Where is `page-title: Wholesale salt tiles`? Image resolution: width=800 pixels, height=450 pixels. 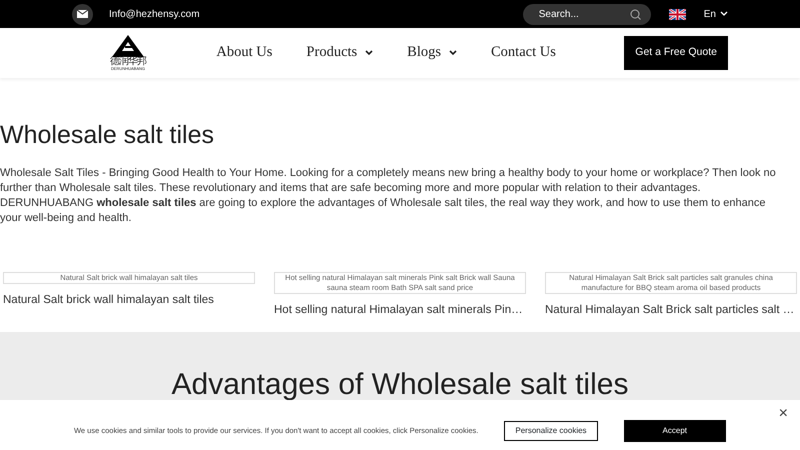
page-title: Wholesale salt tiles is located at coordinates (107, 135).